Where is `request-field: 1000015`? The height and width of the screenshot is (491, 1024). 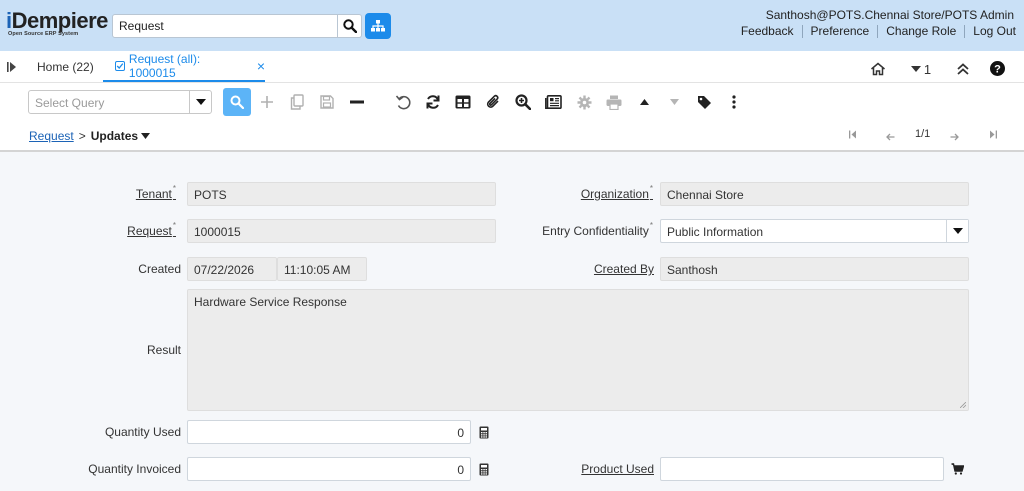
request-field: 1000015 is located at coordinates (341, 231).